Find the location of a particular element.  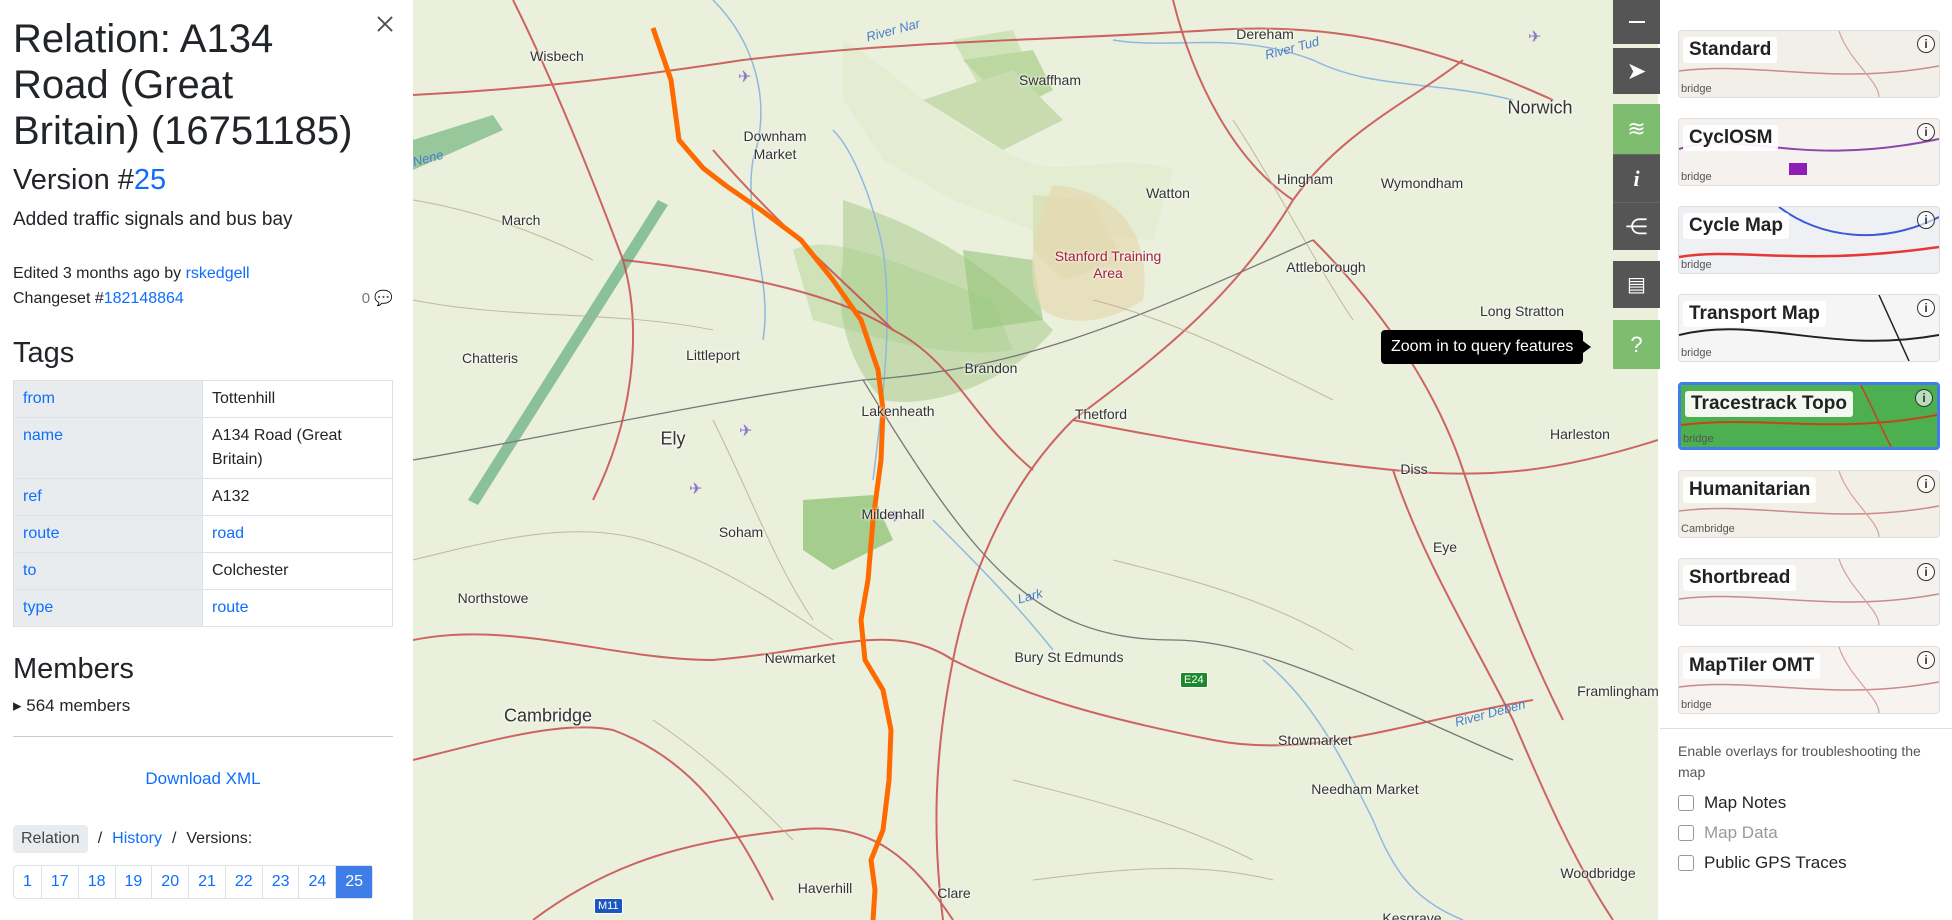

layer-name: Cycle Map is located at coordinates (1736, 226).